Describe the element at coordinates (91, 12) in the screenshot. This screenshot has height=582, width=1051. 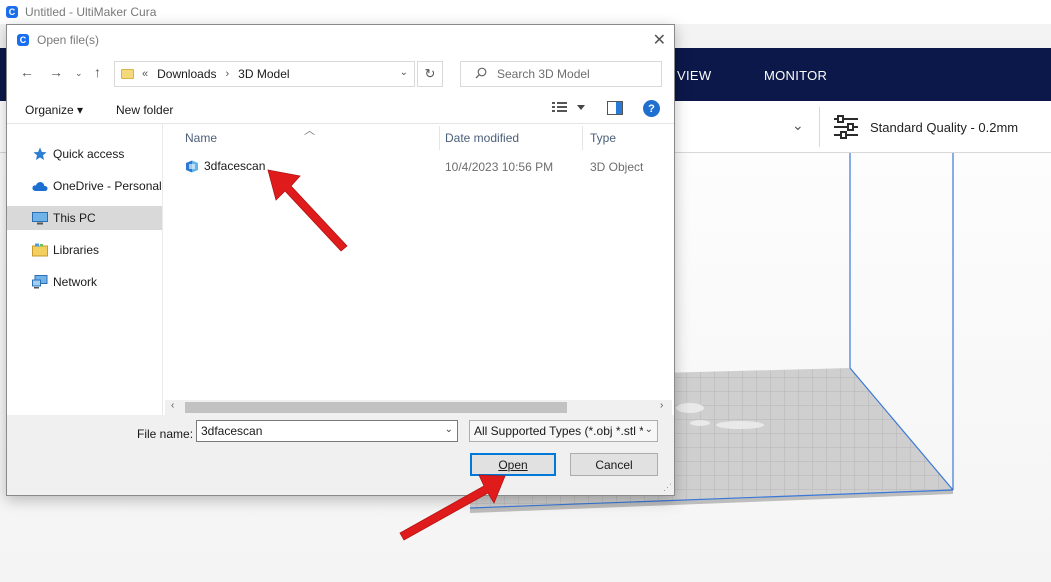
I see `app-window-title: Untitled - UltiMaker Cura` at that location.